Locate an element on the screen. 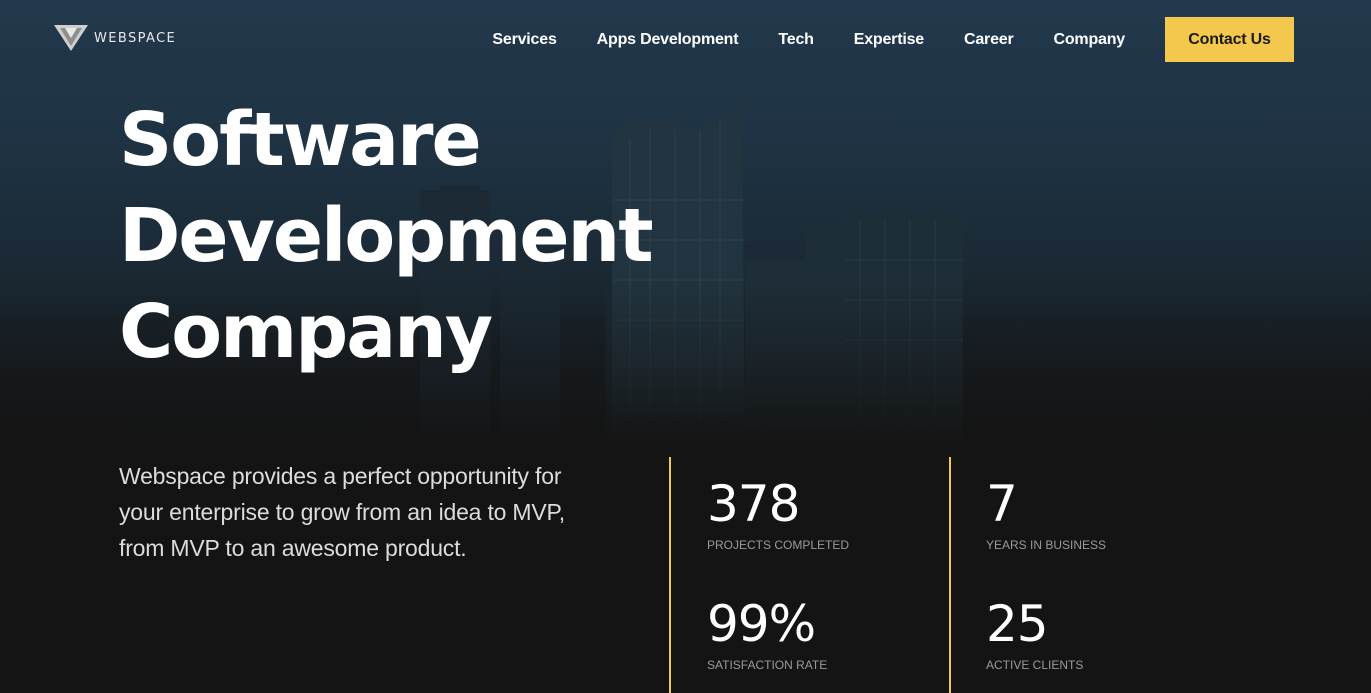 Image resolution: width=1371 pixels, height=693 pixels. stat-value: 7 is located at coordinates (1002, 504).